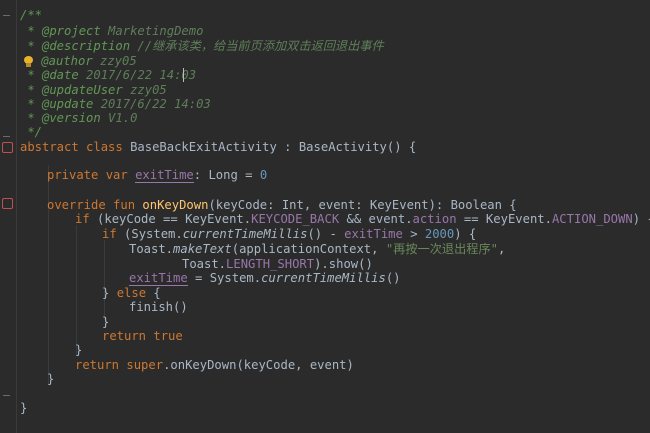  What do you see at coordinates (183, 75) in the screenshot?
I see `text-cursor` at bounding box center [183, 75].